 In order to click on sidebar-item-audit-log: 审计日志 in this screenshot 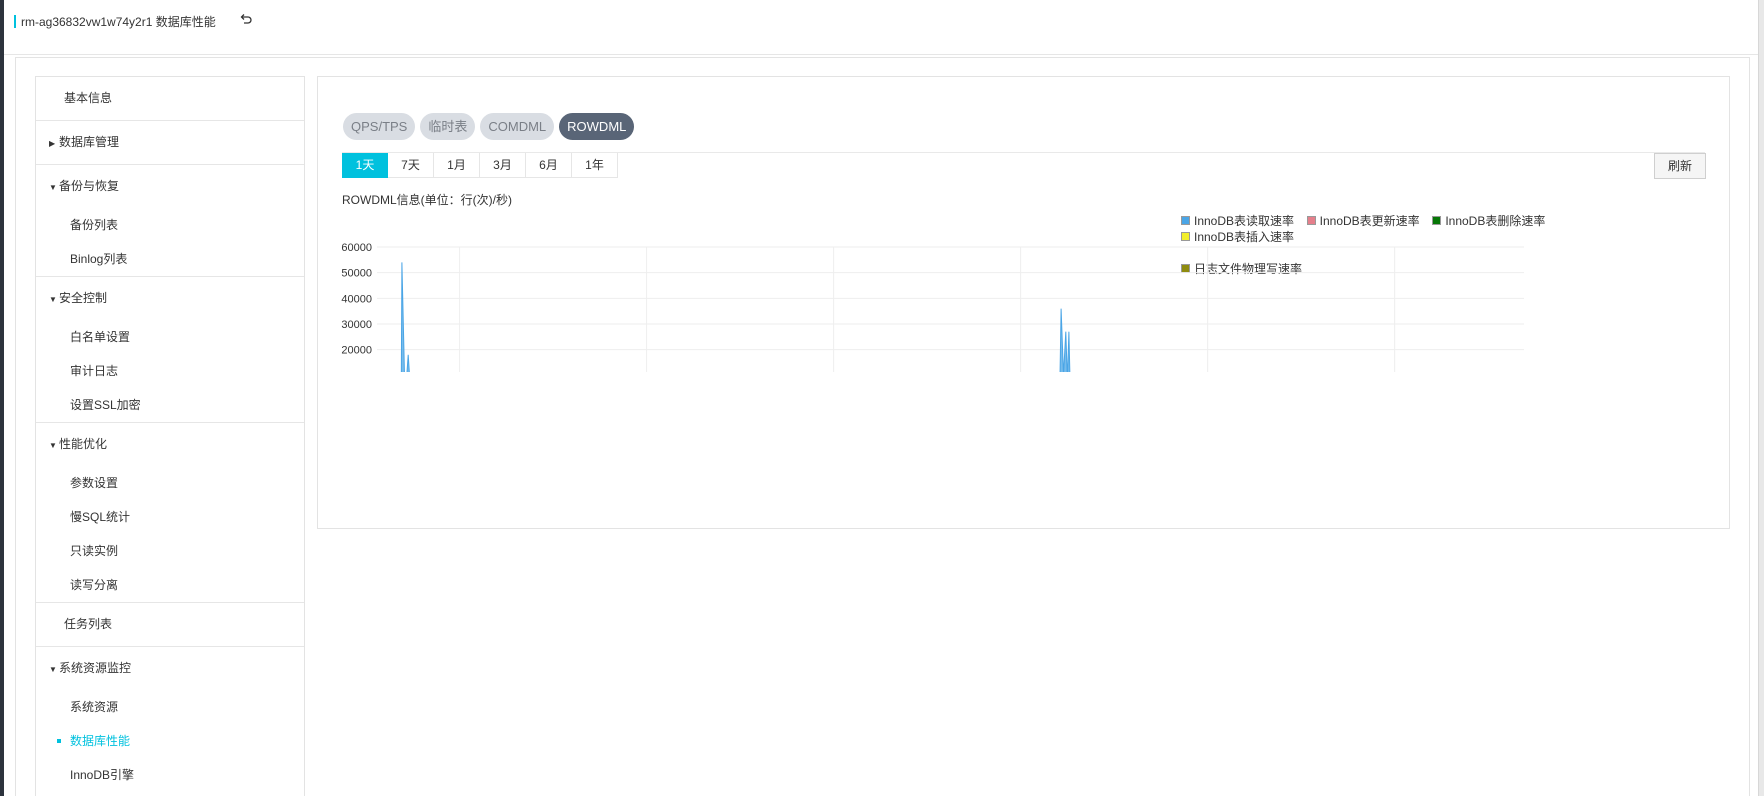, I will do `click(170, 371)`.